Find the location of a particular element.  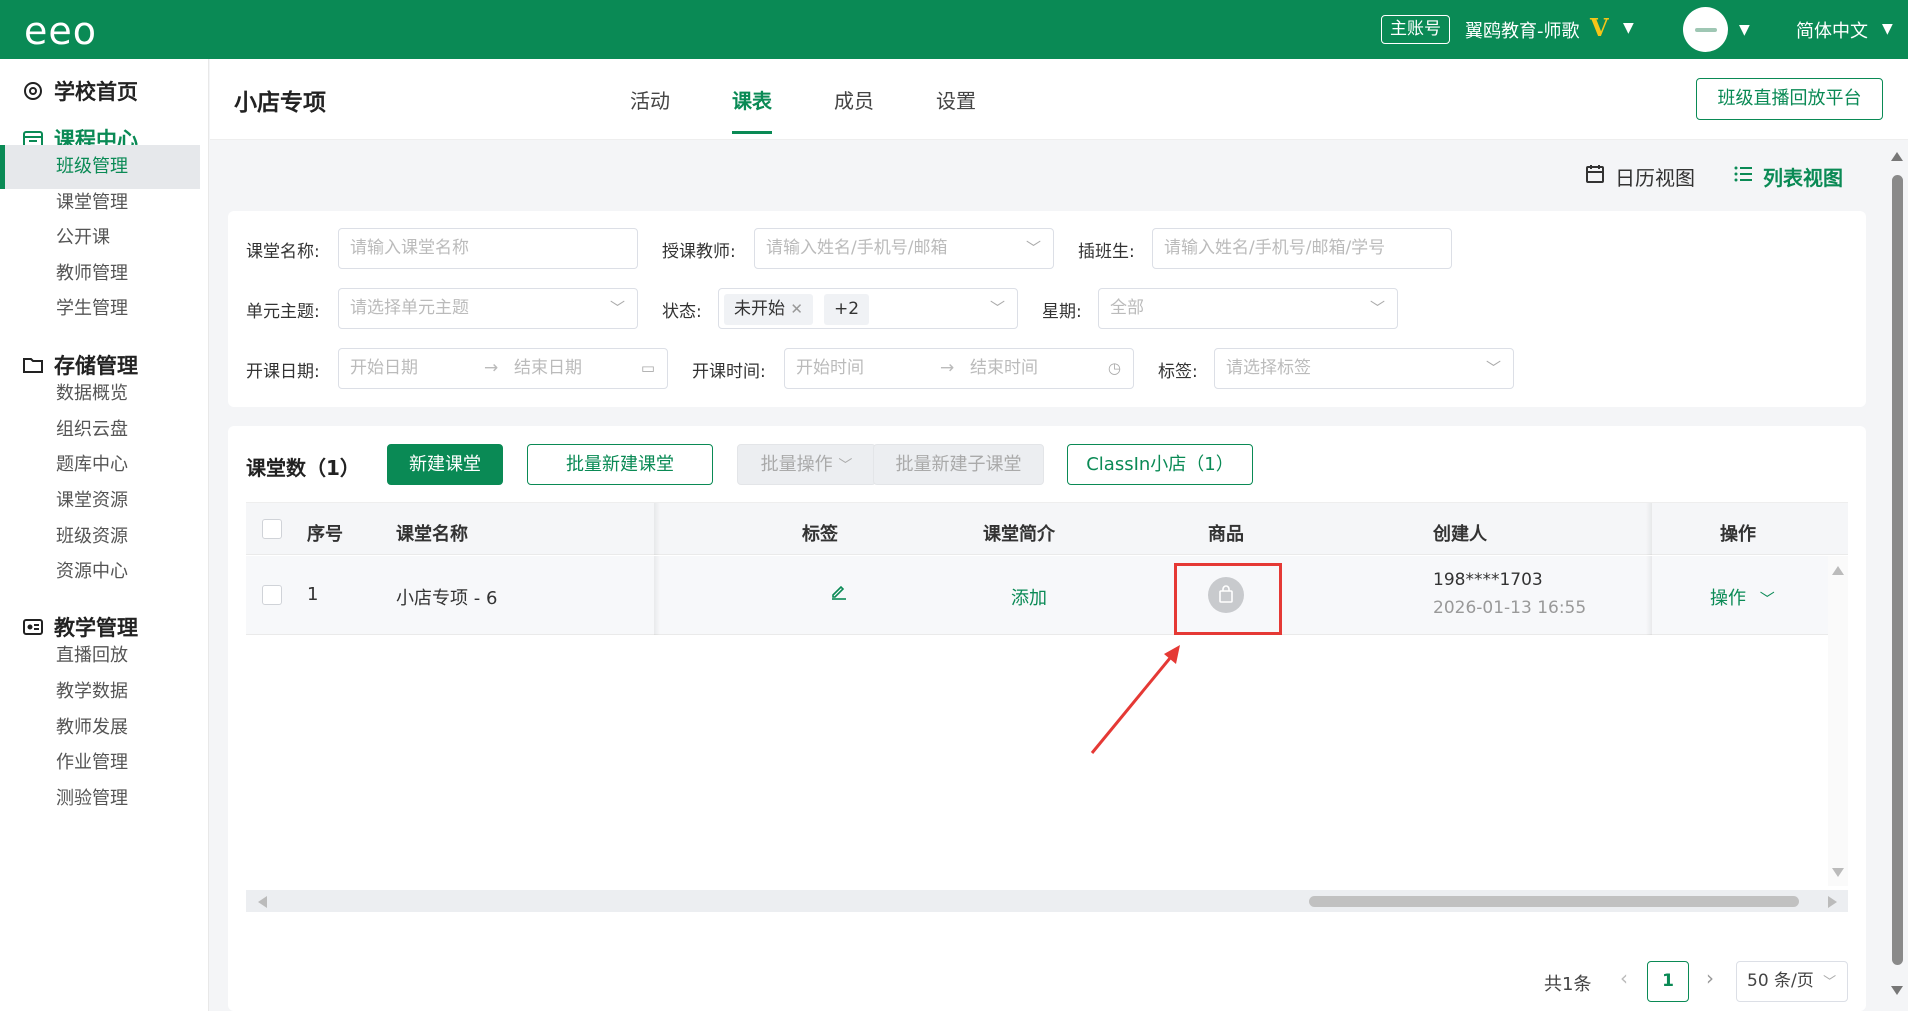

page-scroll-up-icon is located at coordinates (1897, 156).